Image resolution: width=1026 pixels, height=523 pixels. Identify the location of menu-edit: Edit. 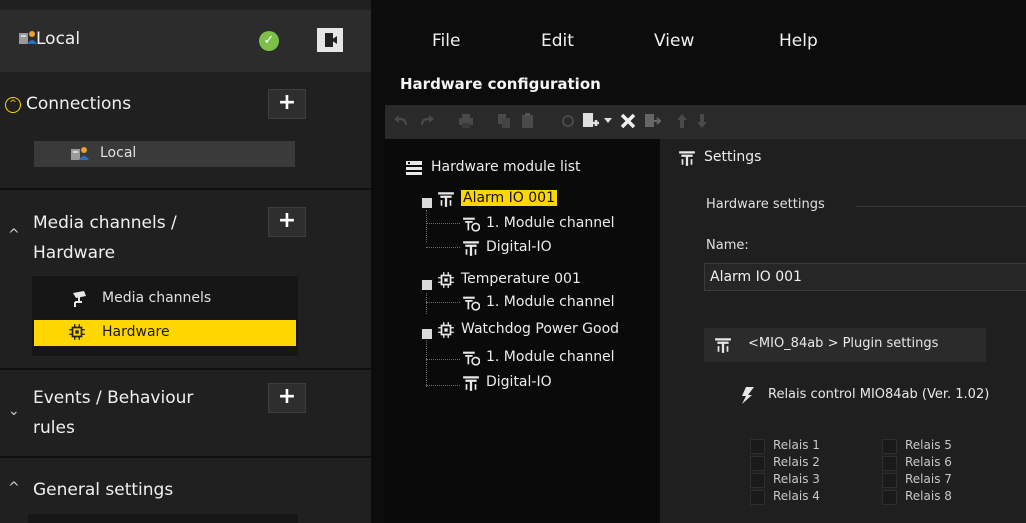
(557, 41).